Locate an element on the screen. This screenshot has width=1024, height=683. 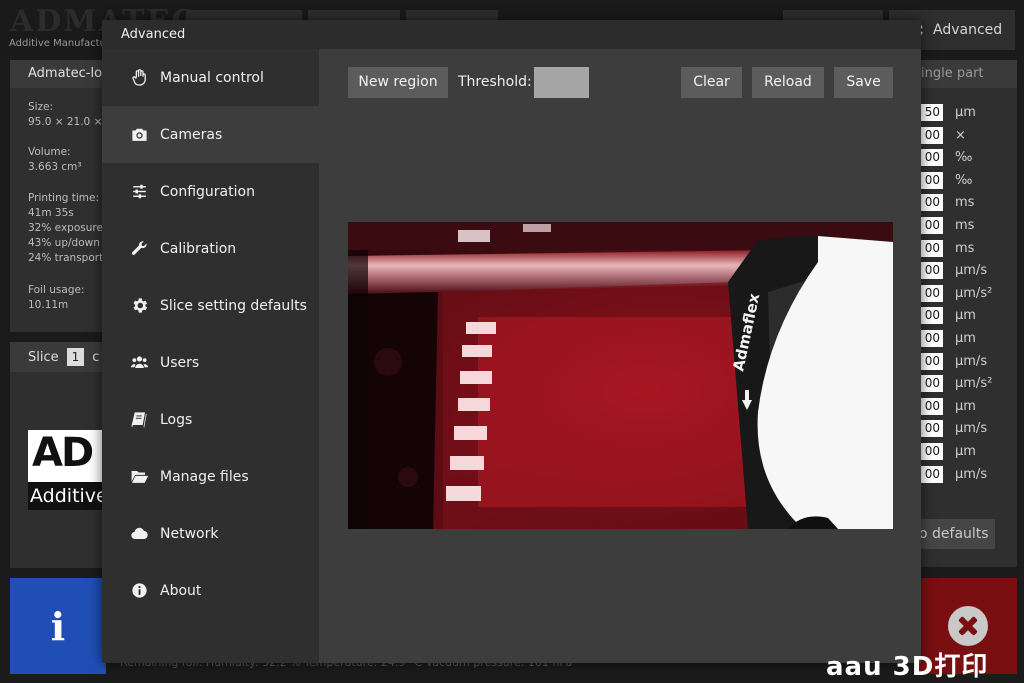
nav-item-configuration: Configuration is located at coordinates (210, 191).